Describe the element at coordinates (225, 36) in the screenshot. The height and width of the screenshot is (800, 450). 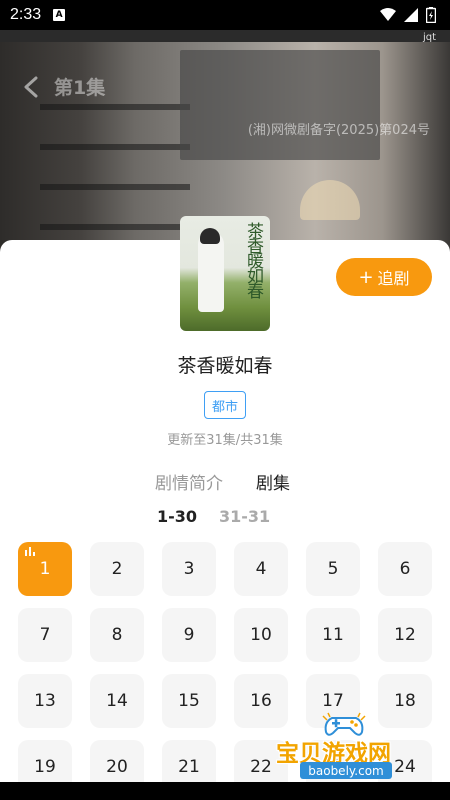
I see `video-top-band` at that location.